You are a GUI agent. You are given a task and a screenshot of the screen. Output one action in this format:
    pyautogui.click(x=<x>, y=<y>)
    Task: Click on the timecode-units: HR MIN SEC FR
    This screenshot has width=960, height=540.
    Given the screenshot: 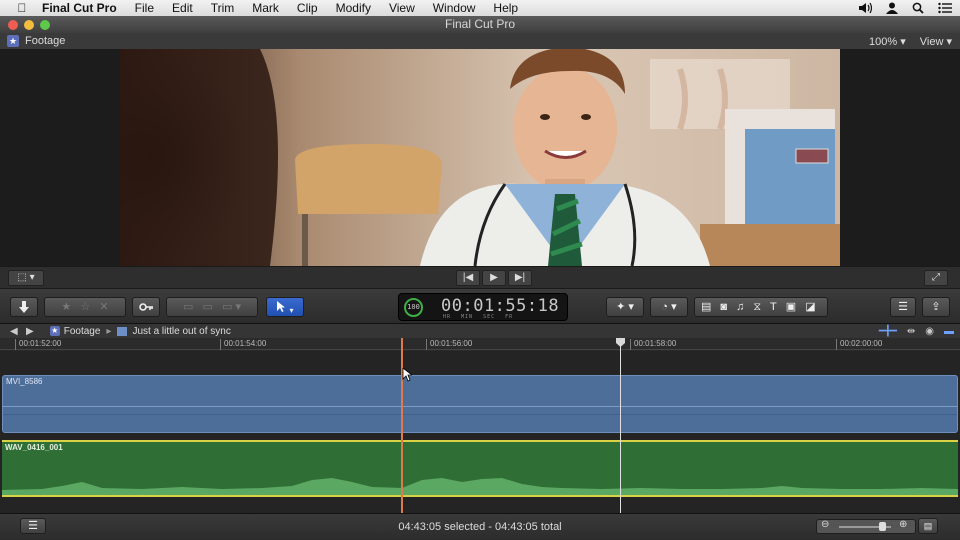 What is the action you would take?
    pyautogui.click(x=478, y=317)
    